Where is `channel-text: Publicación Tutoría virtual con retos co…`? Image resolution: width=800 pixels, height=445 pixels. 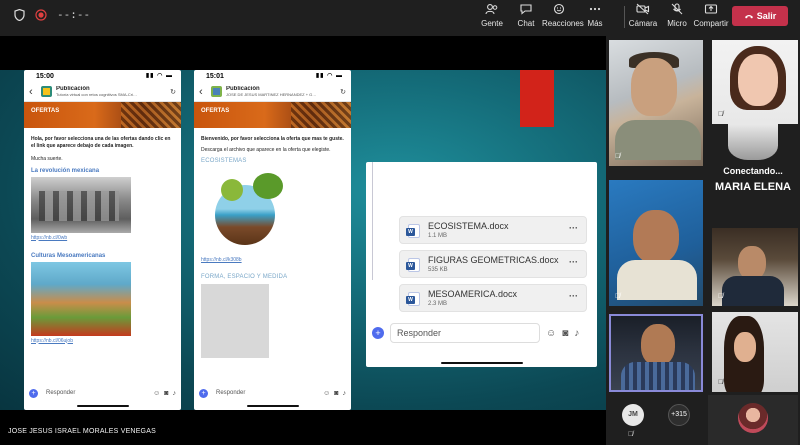
channel-text: Publicación Tutoría virtual con retos co… is located at coordinates (111, 91).